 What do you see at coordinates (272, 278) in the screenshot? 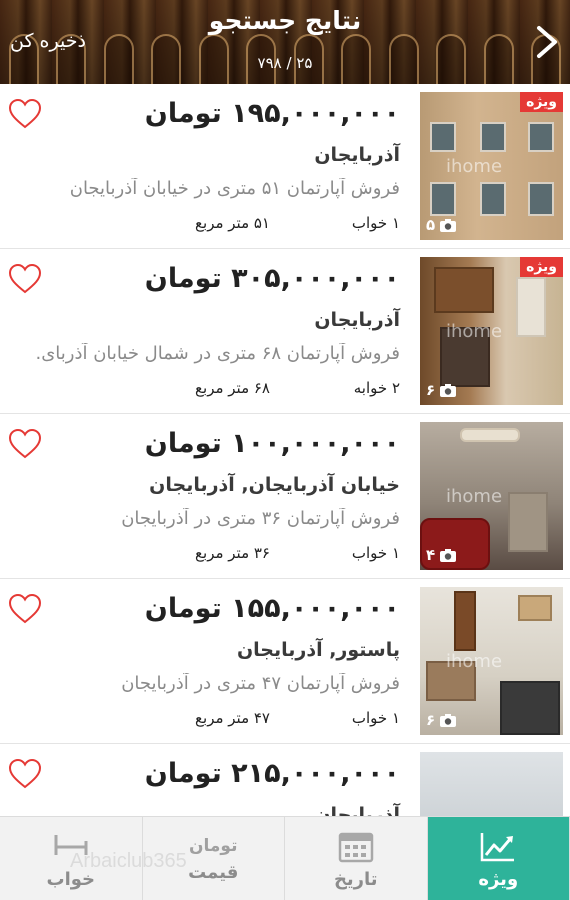
I see `listing-price: ۳۰۵,۰۰۰,۰۰۰ تومان` at bounding box center [272, 278].